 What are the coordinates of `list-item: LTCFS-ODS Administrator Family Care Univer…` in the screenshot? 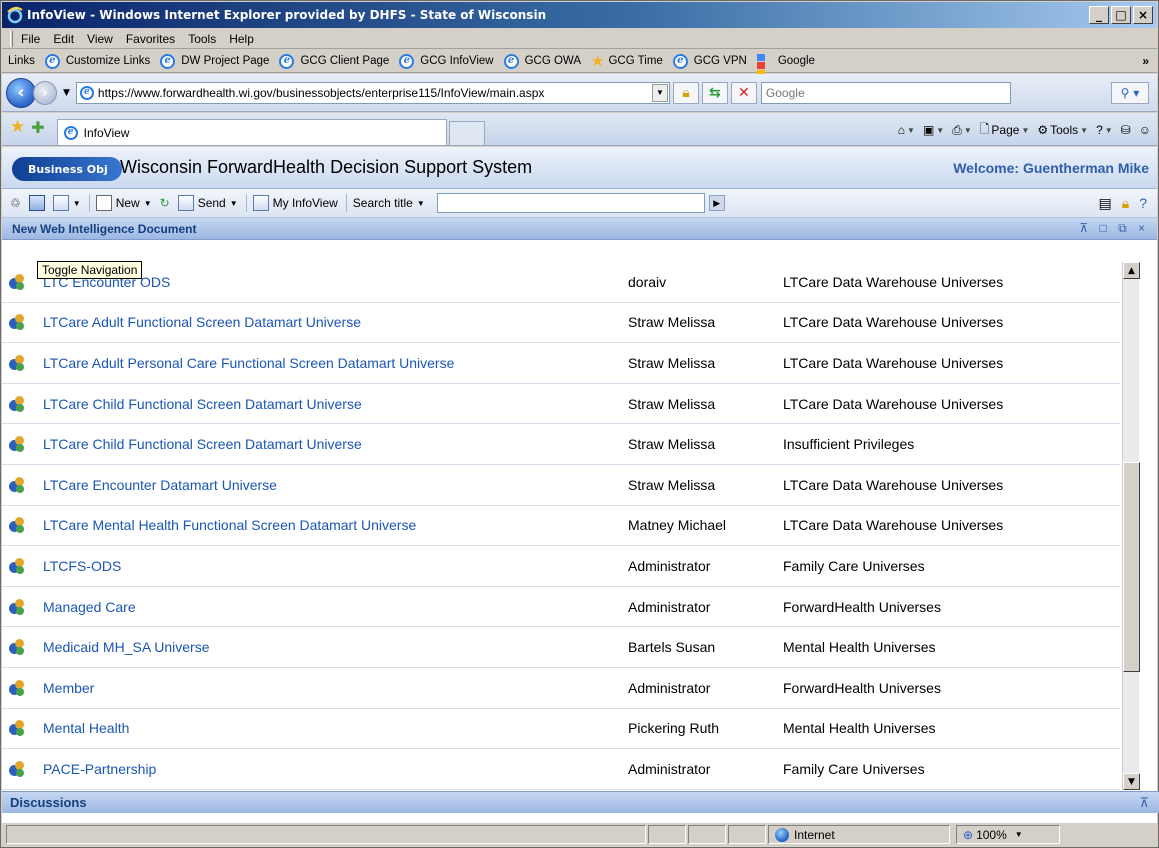 It's located at (561, 566).